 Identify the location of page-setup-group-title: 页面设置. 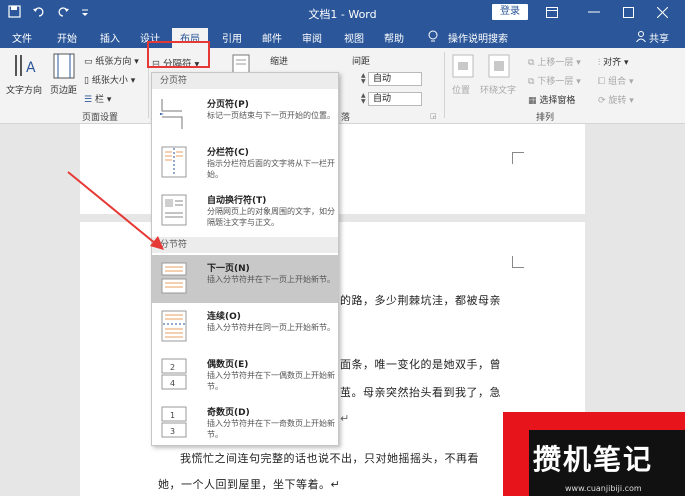
(100, 118).